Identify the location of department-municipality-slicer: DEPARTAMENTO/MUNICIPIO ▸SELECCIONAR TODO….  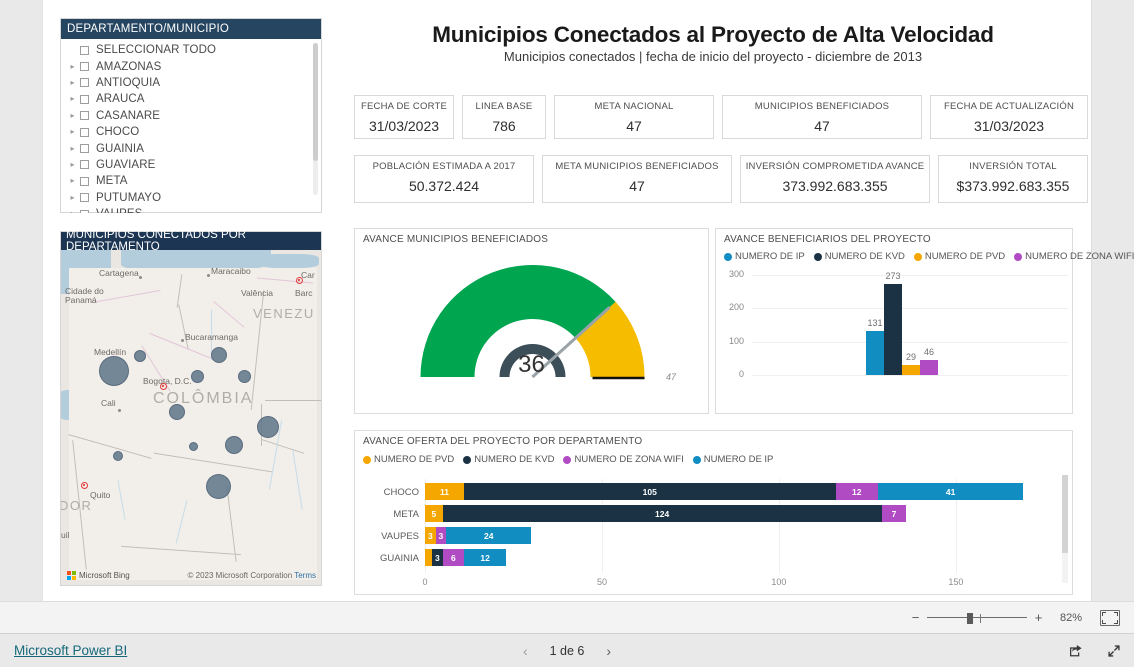
(191, 115).